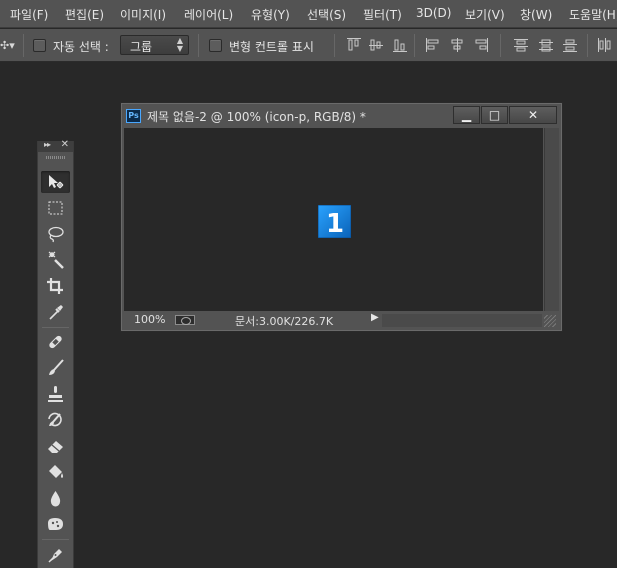  I want to click on crop-icon, so click(55, 286).